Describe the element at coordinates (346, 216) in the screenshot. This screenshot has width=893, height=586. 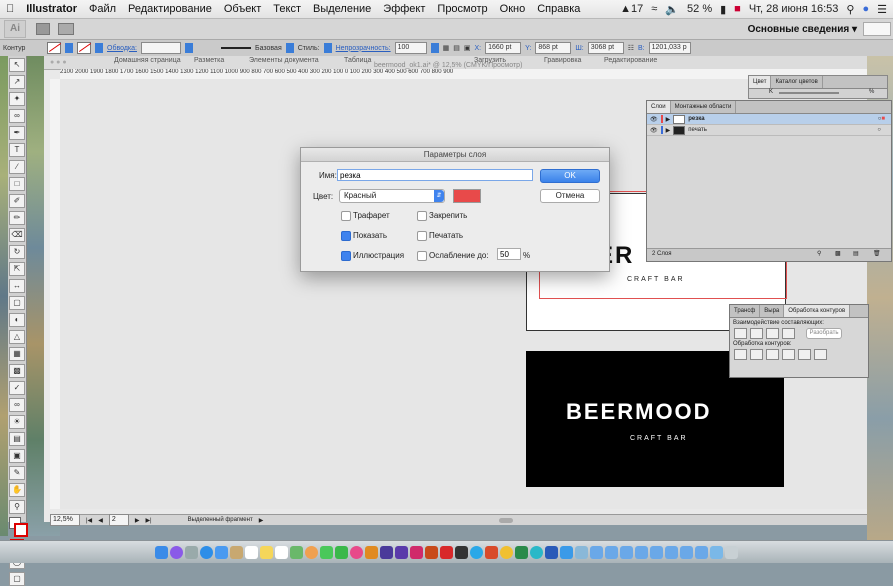
I see `template-checkbox` at that location.